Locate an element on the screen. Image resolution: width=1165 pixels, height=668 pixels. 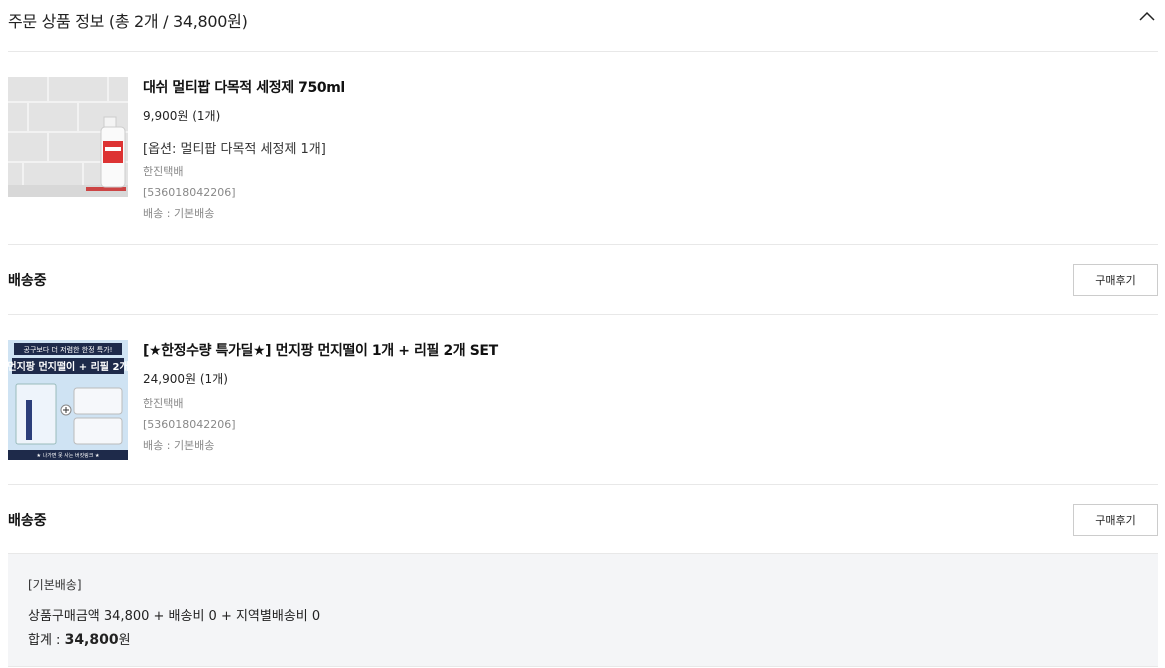
product-price: 24,900원 (1개) is located at coordinates (185, 379).